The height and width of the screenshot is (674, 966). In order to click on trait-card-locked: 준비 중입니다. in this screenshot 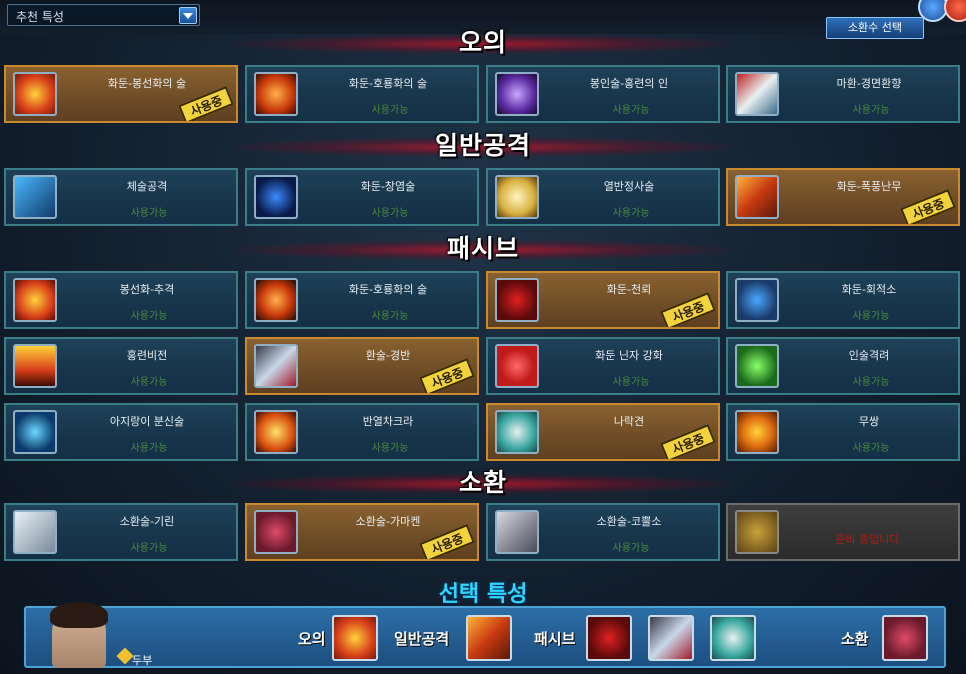, I will do `click(843, 532)`.